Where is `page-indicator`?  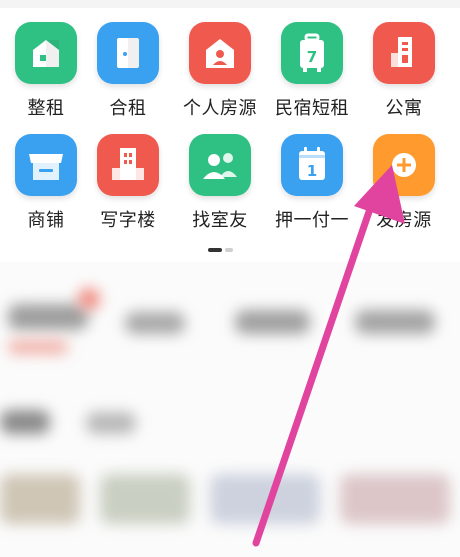 page-indicator is located at coordinates (230, 251).